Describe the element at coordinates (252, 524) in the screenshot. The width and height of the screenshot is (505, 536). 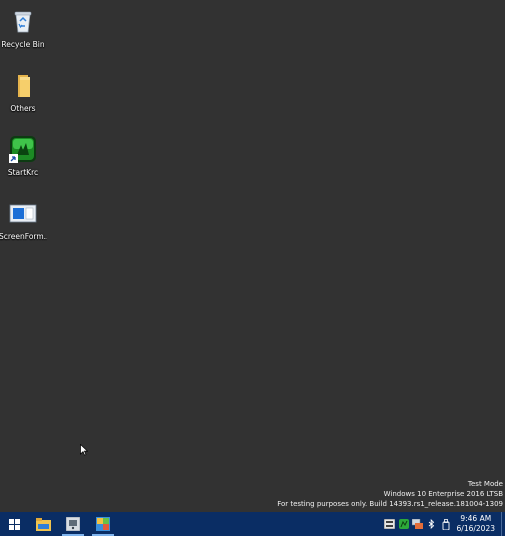
I see `taskbar: 9:46 AM 6/16/2023` at that location.